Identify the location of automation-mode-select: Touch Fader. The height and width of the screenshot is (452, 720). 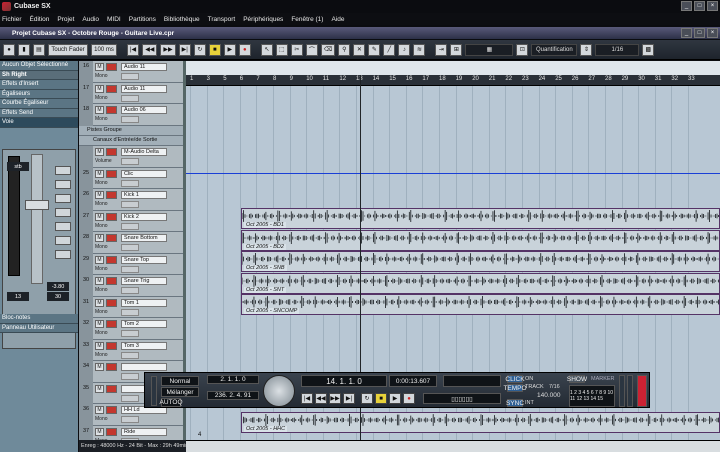
(68, 49).